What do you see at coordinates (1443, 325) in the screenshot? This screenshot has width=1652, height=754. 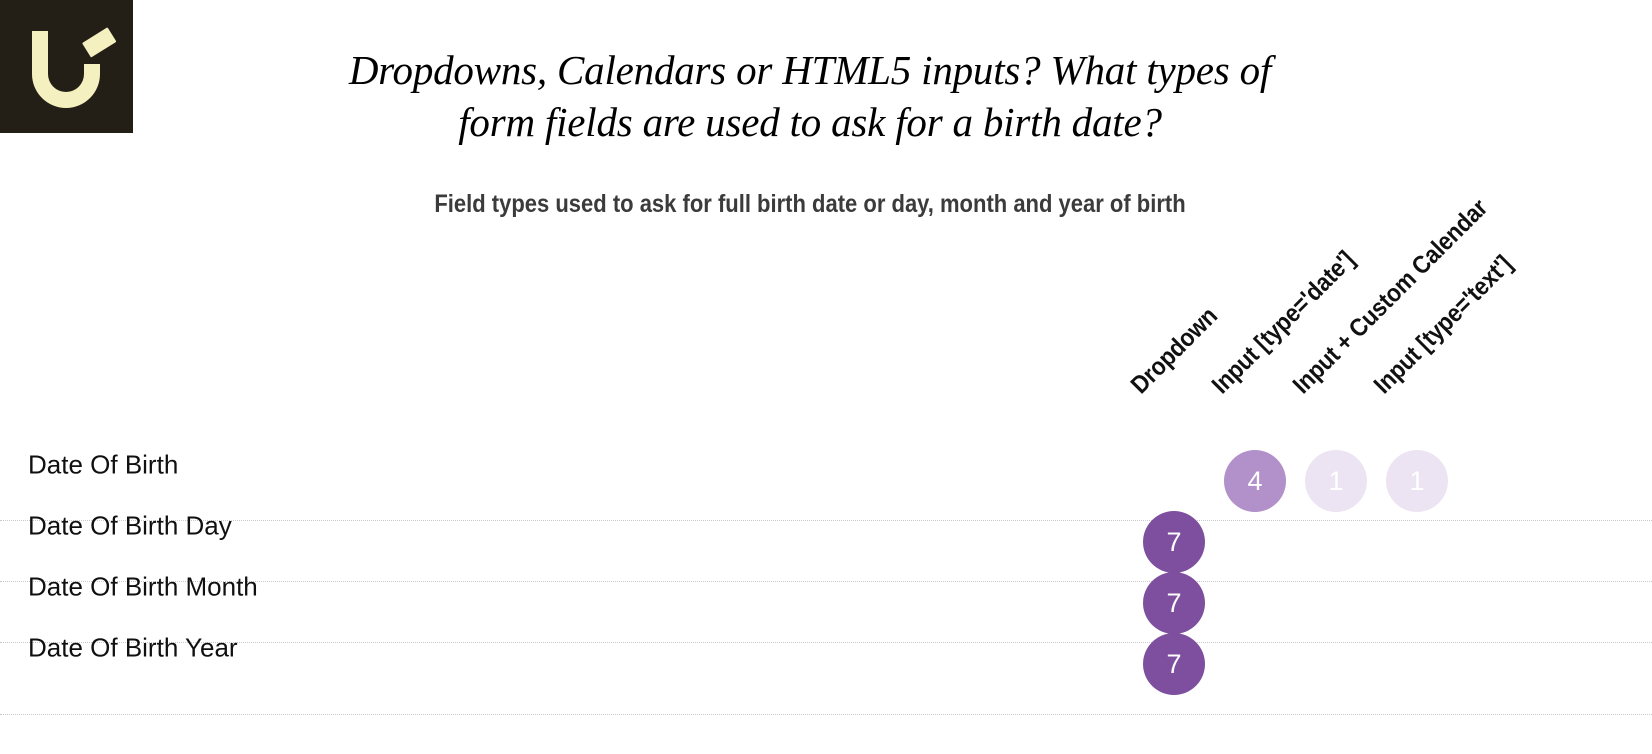 I see `column-header-input-text: Input [type='text']` at bounding box center [1443, 325].